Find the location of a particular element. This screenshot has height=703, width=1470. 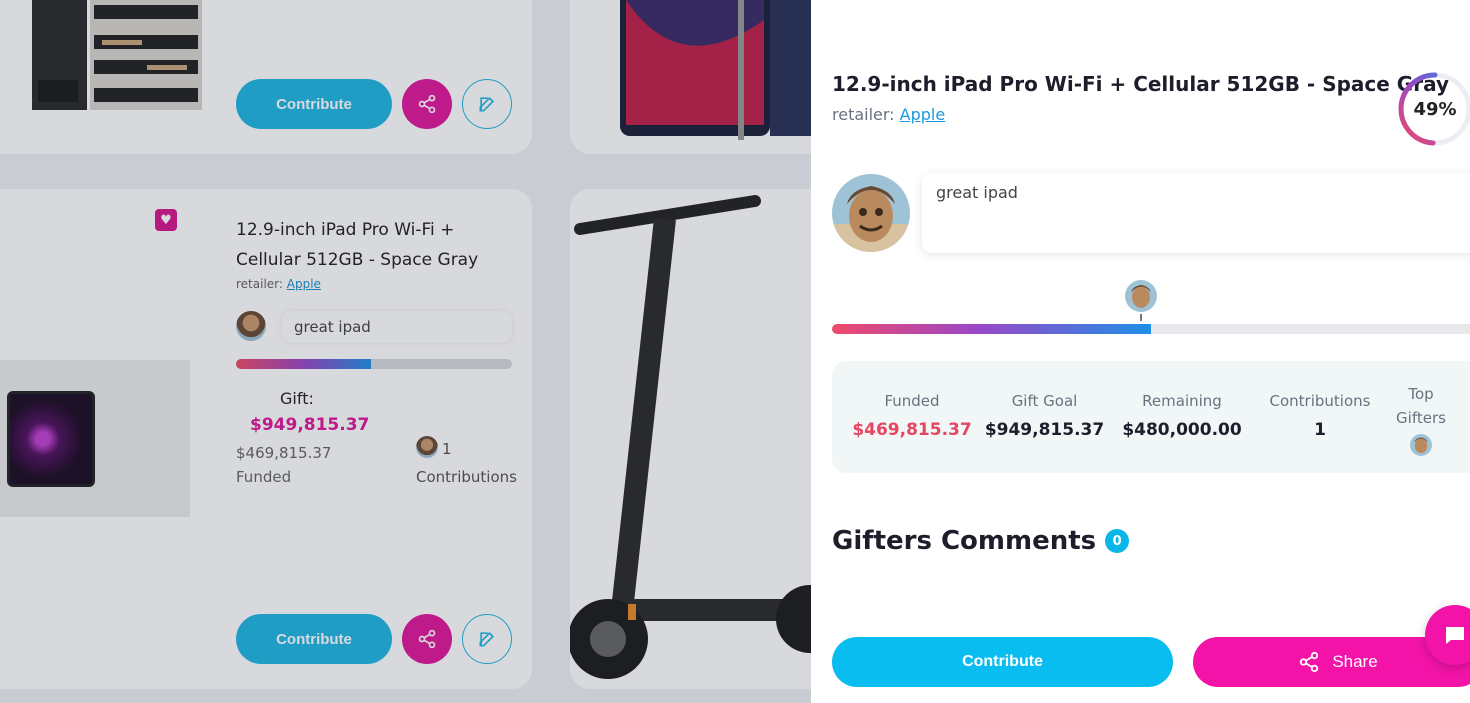

stat-label: Top is located at coordinates (1421, 394).